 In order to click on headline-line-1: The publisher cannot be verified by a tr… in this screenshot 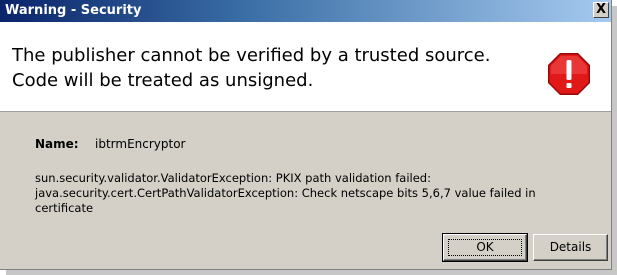, I will do `click(251, 55)`.